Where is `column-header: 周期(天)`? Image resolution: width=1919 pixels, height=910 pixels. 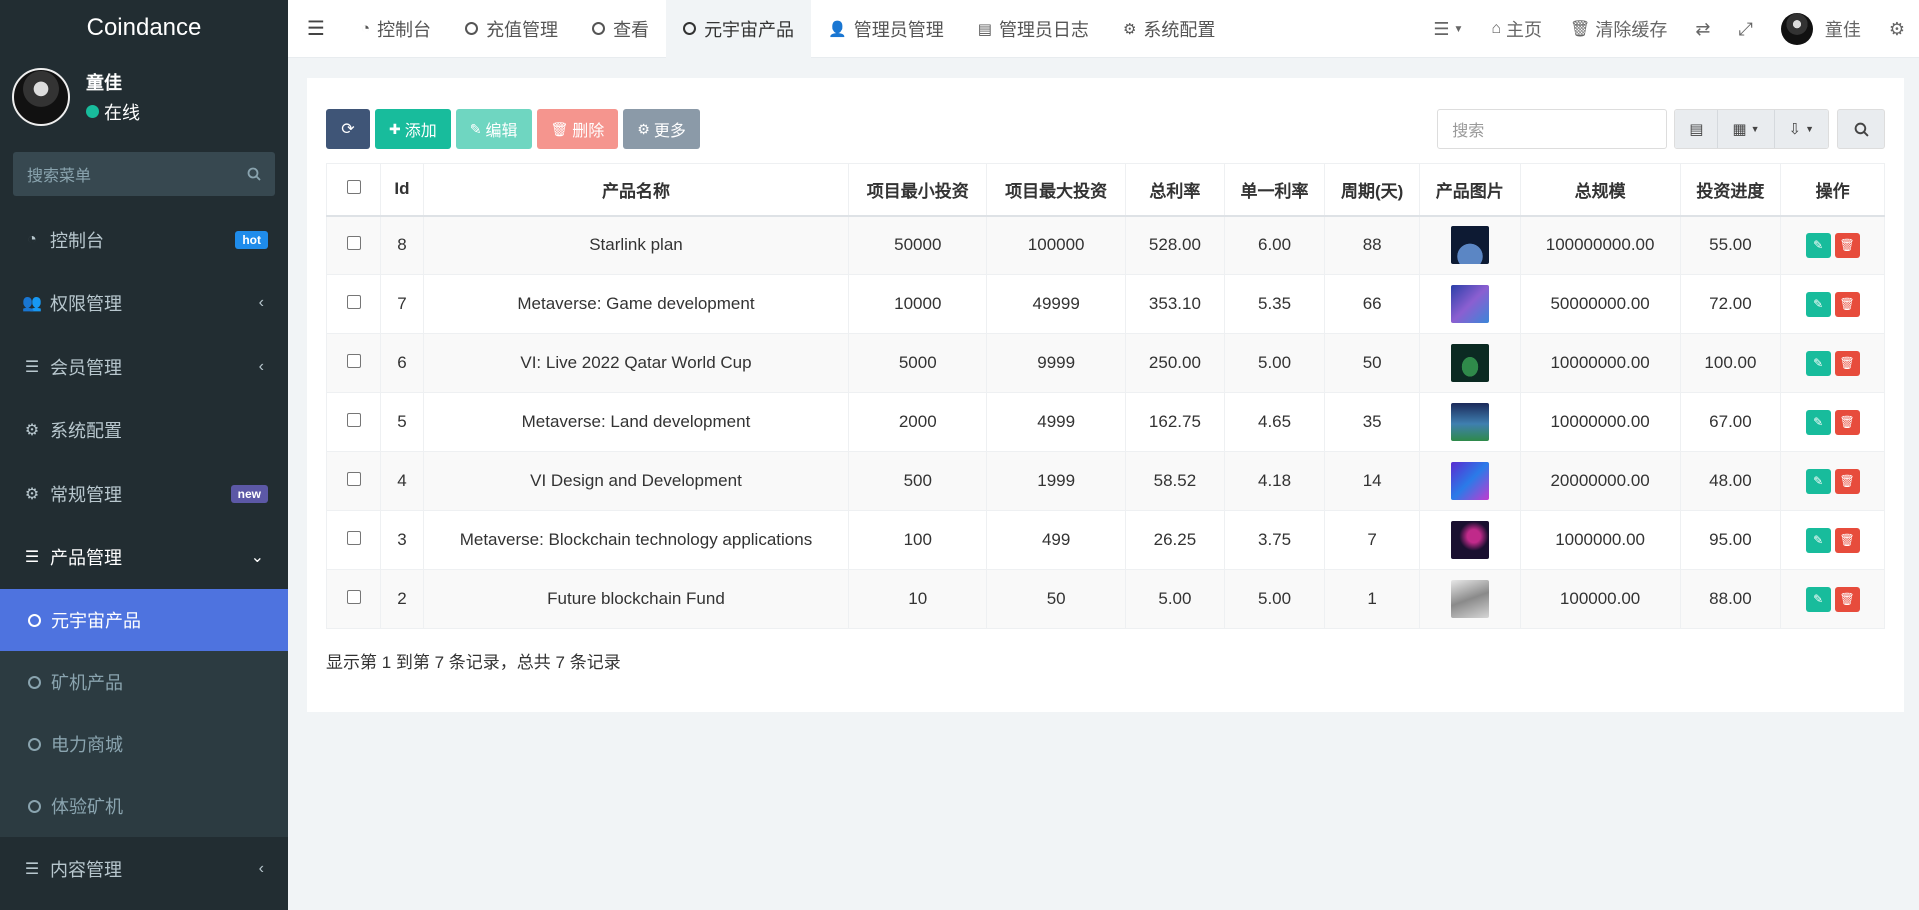 column-header: 周期(天) is located at coordinates (1372, 190).